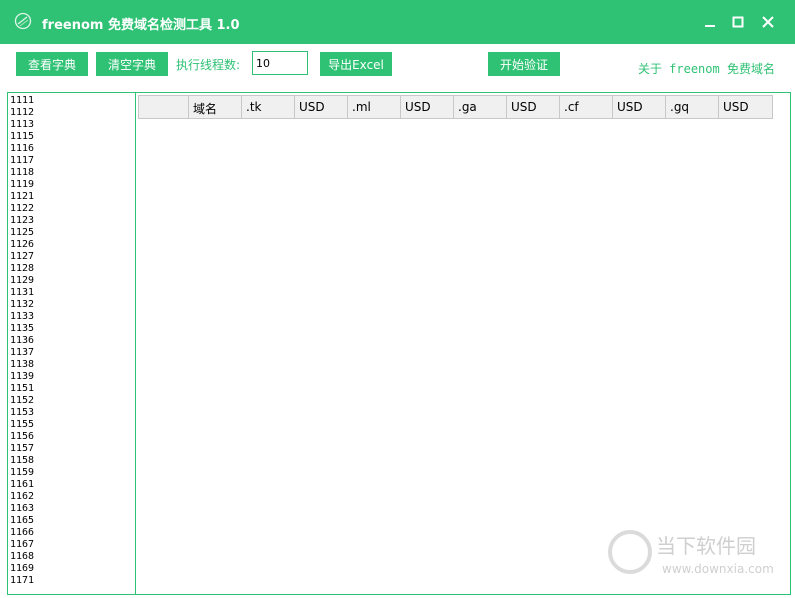  Describe the element at coordinates (22, 424) in the screenshot. I see `dictionary-line: 1155` at that location.